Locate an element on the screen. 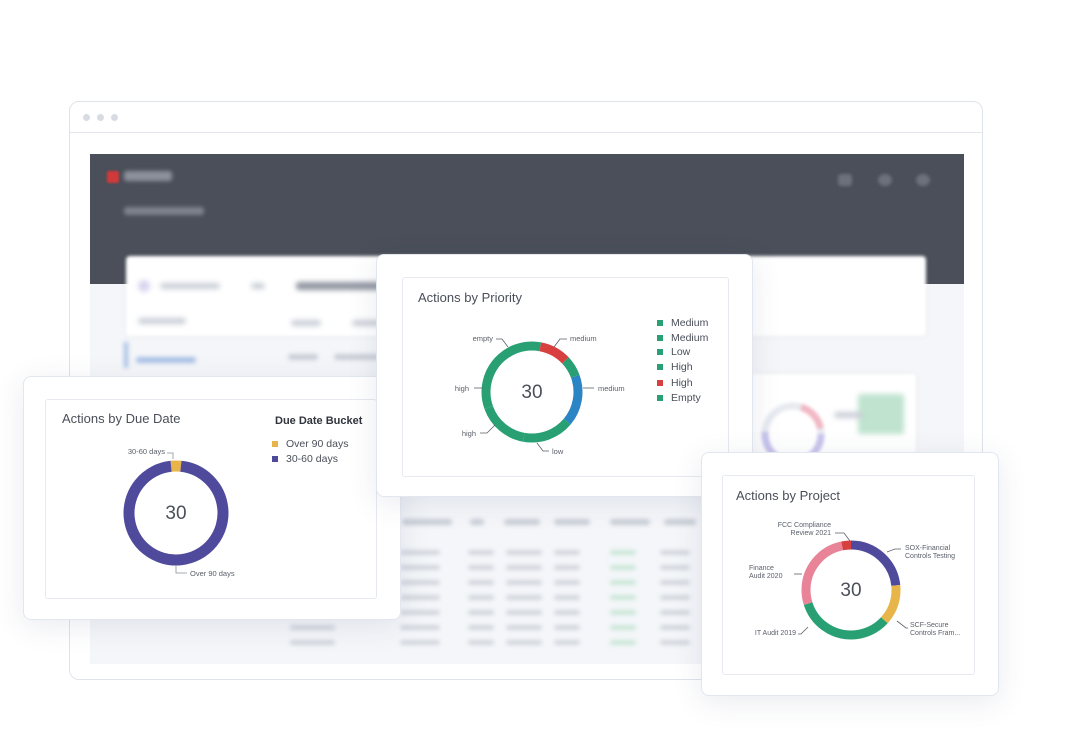  mail-icon is located at coordinates (845, 180).